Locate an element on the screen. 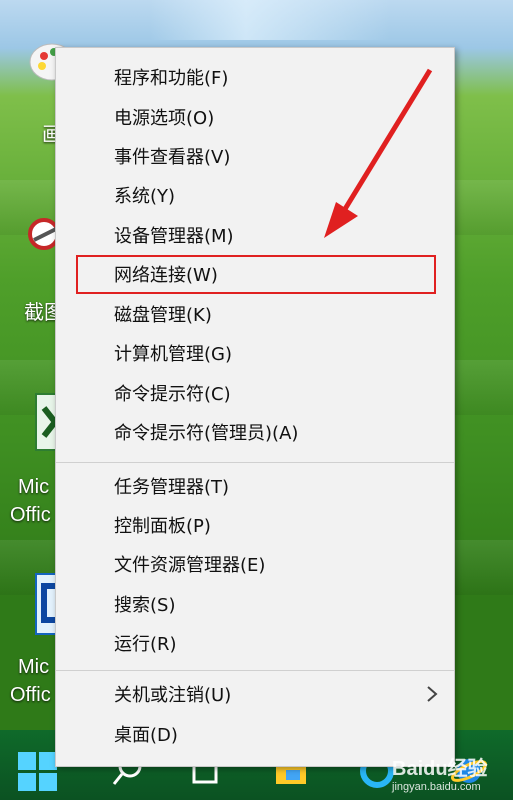 The image size is (513, 800). watermark-url: jingyan.baidu.com is located at coordinates (436, 787).